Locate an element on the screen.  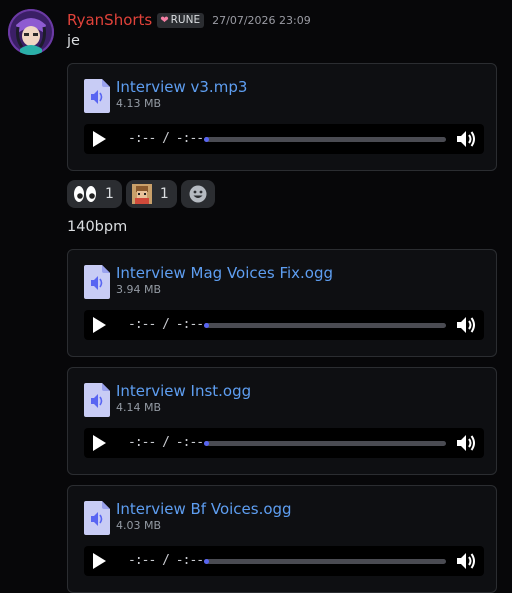
file-size: 4.03 MB is located at coordinates (139, 525).